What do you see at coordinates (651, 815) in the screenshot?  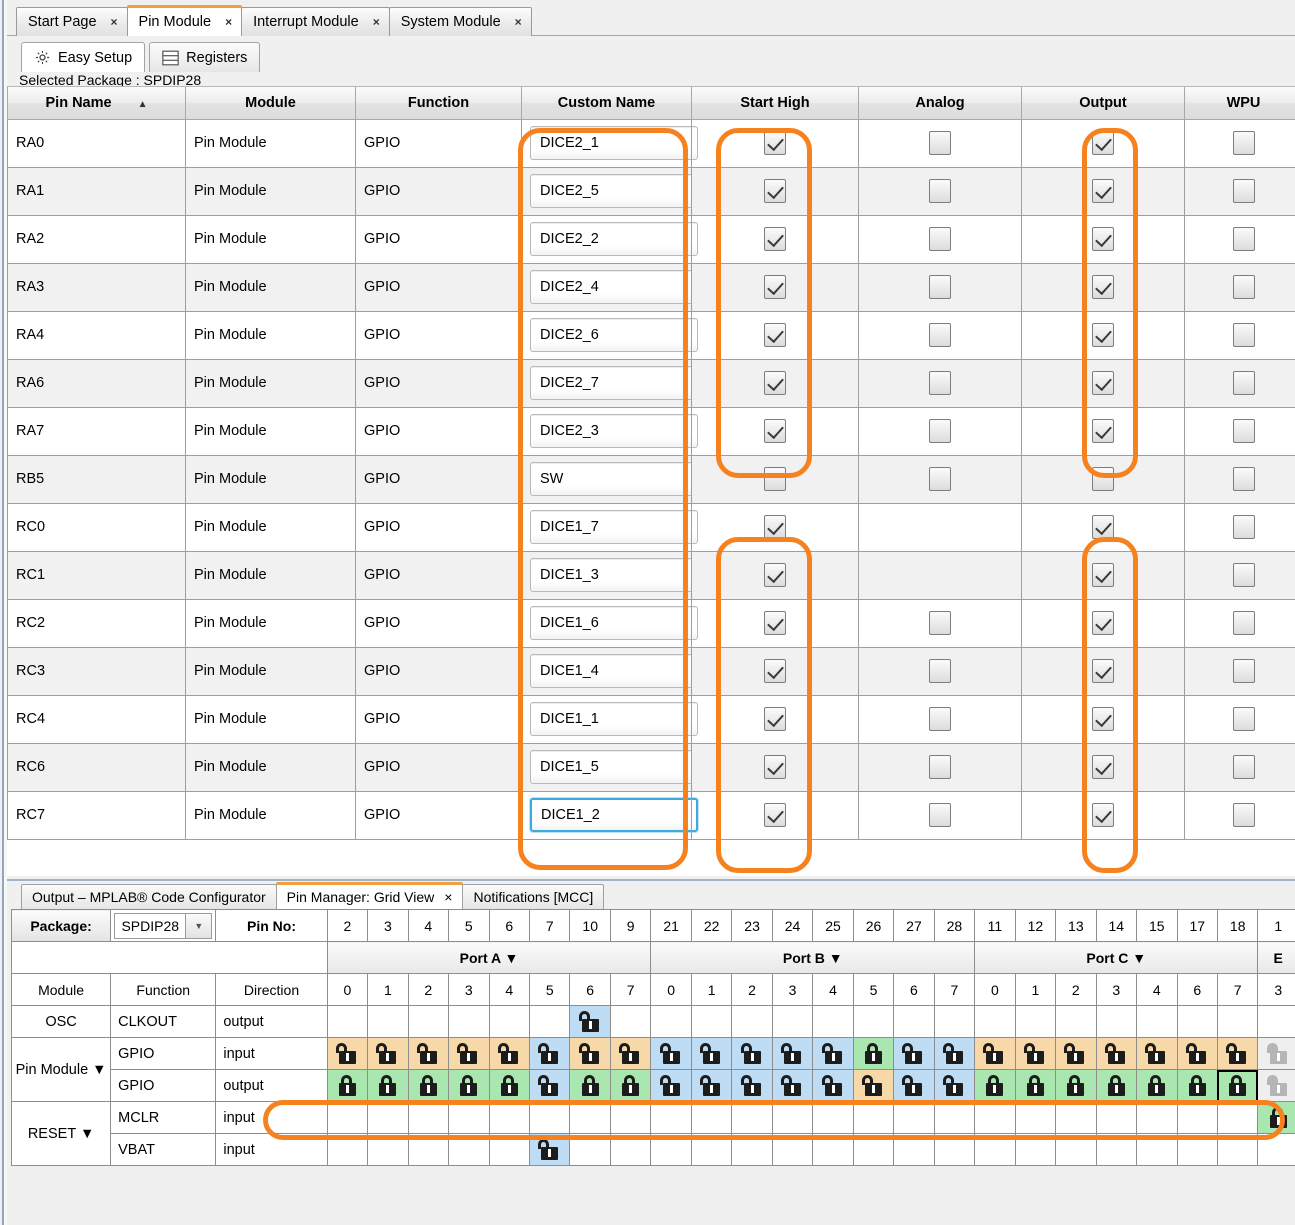 I see `pin-table-row: RC7 Pin Module GPIO DICE1_2` at bounding box center [651, 815].